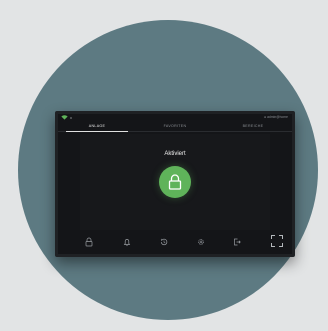 This screenshot has height=331, width=328. I want to click on user-label: ● admin@home, so click(276, 117).